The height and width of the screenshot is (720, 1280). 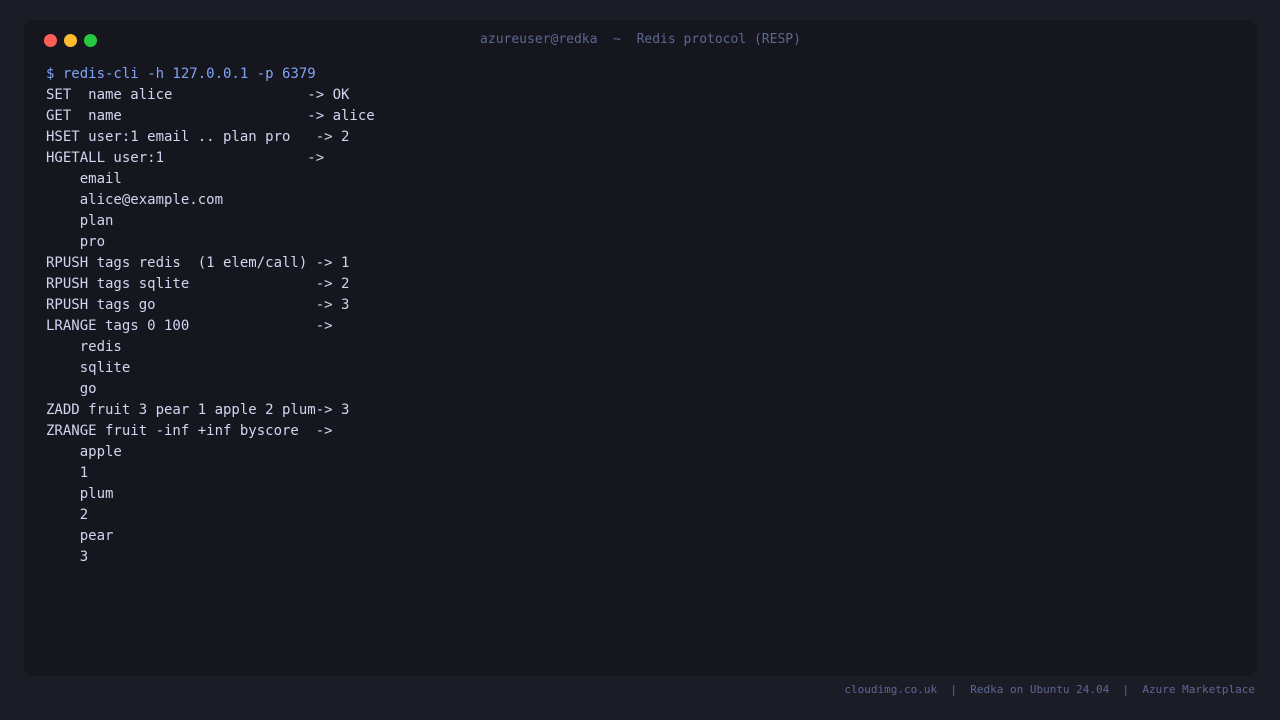 What do you see at coordinates (88, 368) in the screenshot?
I see `output-line: sqlite` at bounding box center [88, 368].